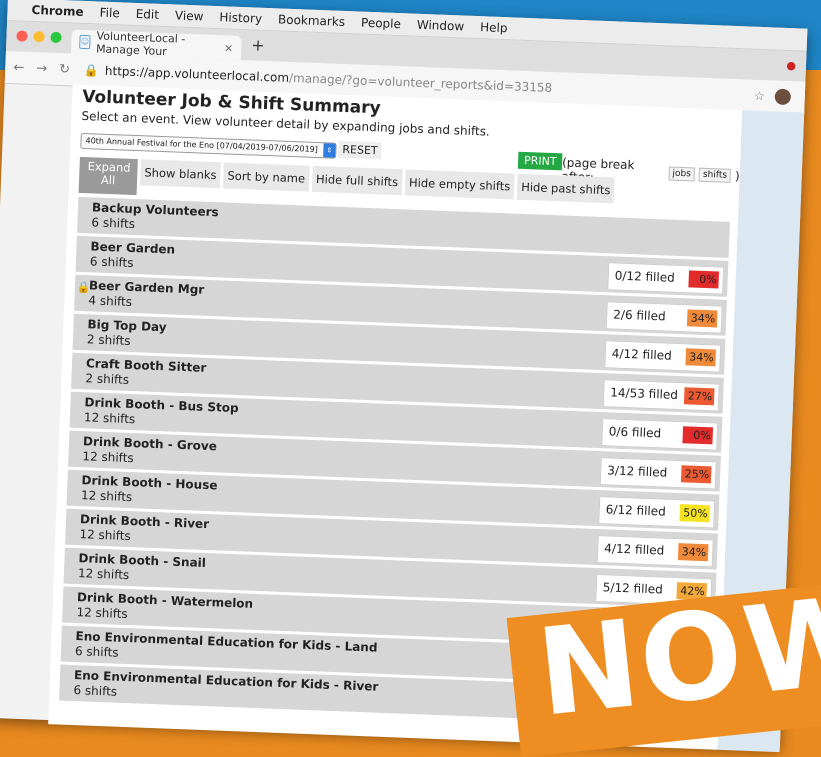 Image resolution: width=821 pixels, height=757 pixels. What do you see at coordinates (18, 67) in the screenshot?
I see `back-icon: ←` at bounding box center [18, 67].